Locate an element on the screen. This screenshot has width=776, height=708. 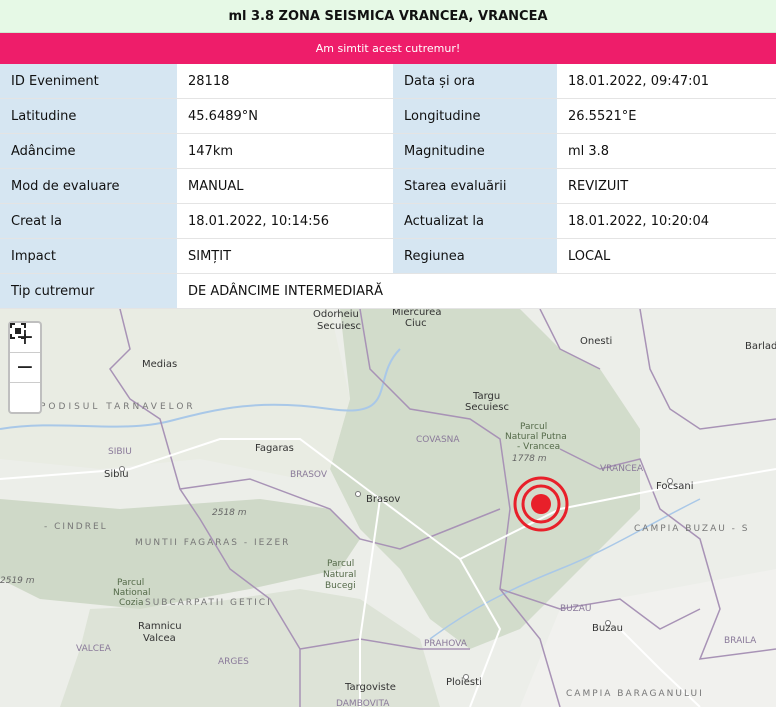
county-label: ARGES is located at coordinates (233, 662).